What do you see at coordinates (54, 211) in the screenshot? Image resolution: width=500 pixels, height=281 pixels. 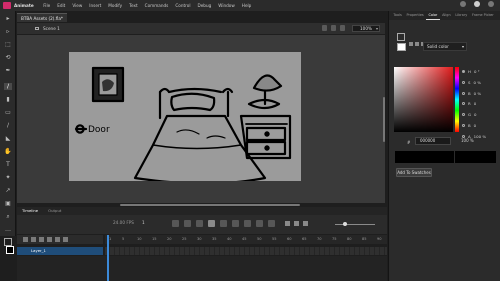 I see `tab-output: Output` at bounding box center [54, 211].